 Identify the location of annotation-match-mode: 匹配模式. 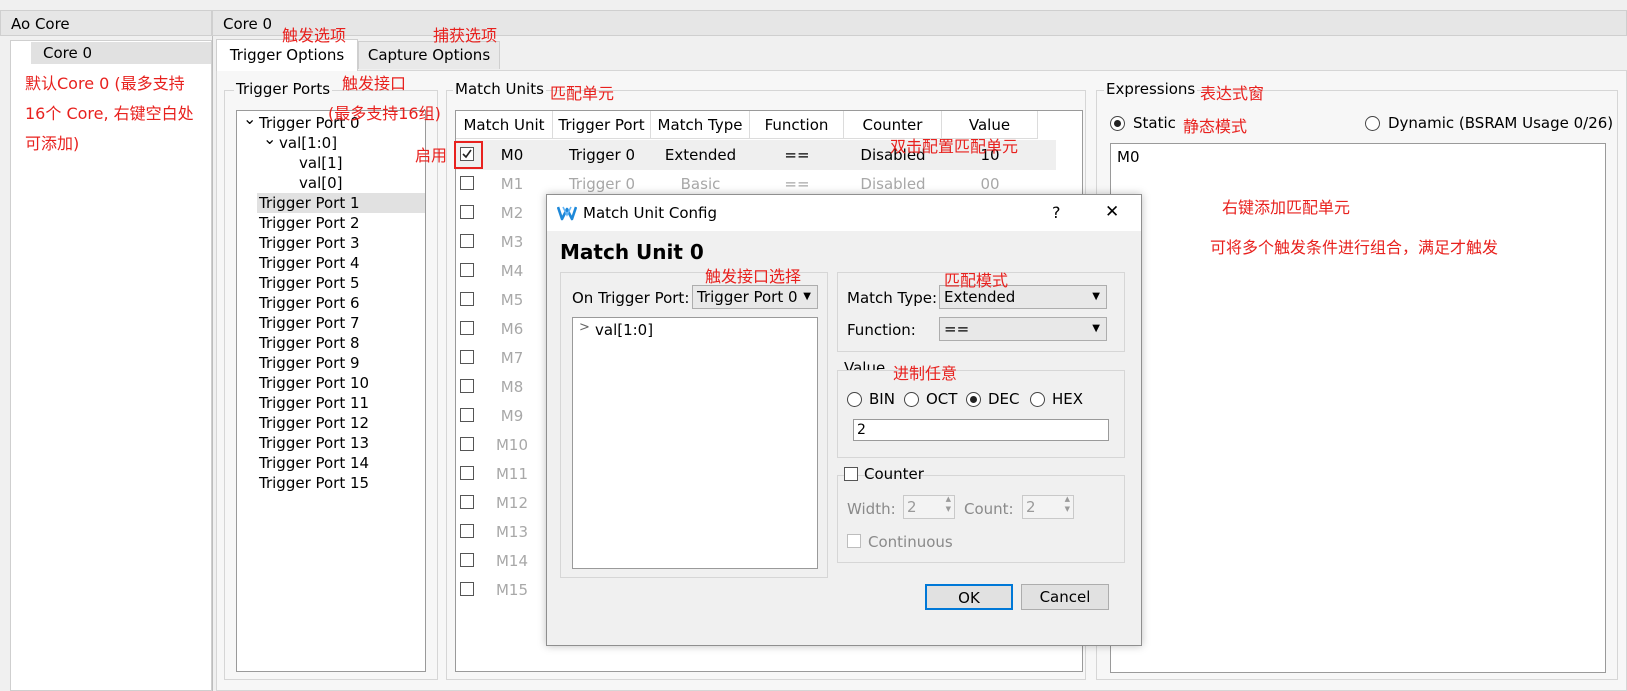
(976, 280).